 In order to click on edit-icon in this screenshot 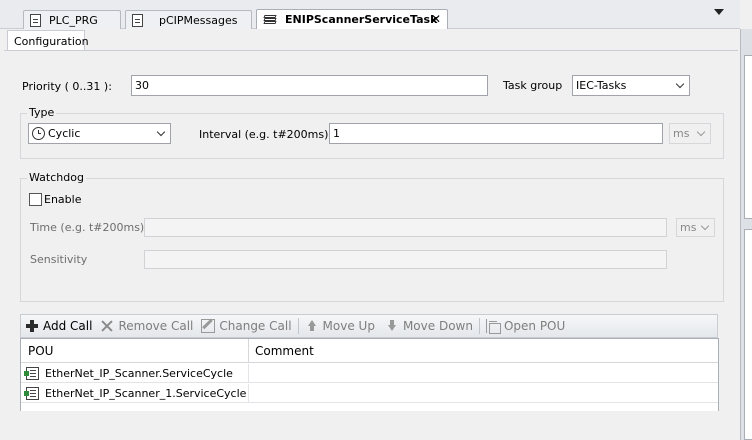, I will do `click(208, 326)`.